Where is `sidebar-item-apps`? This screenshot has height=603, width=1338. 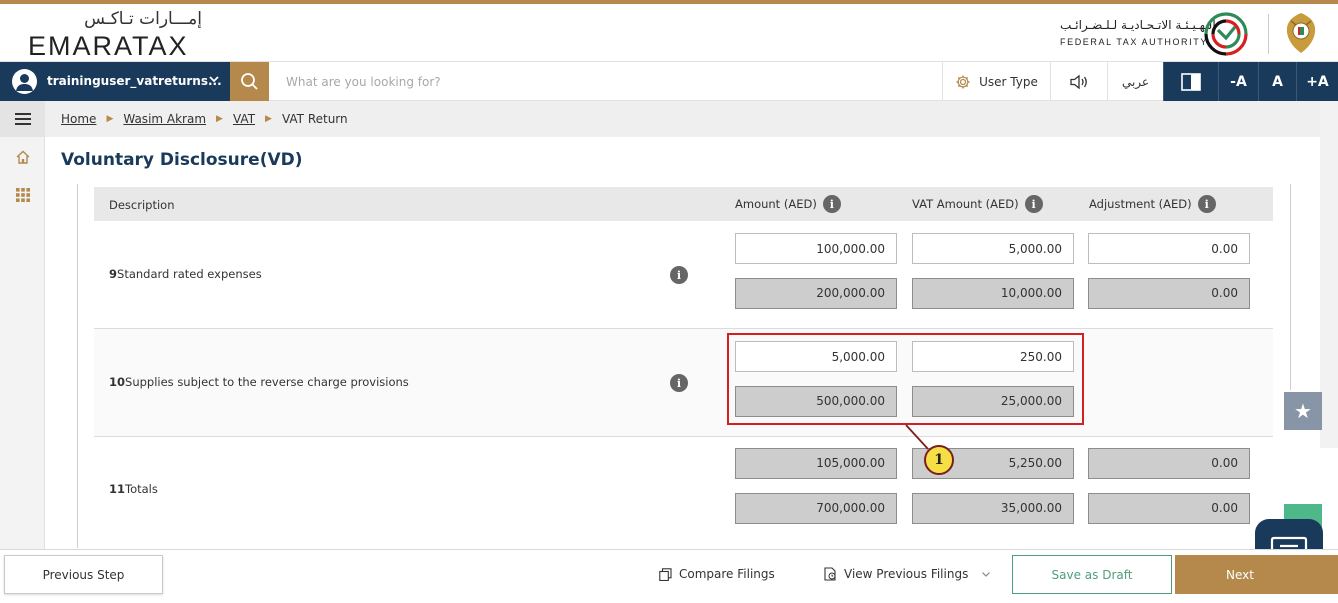
sidebar-item-apps is located at coordinates (22, 195).